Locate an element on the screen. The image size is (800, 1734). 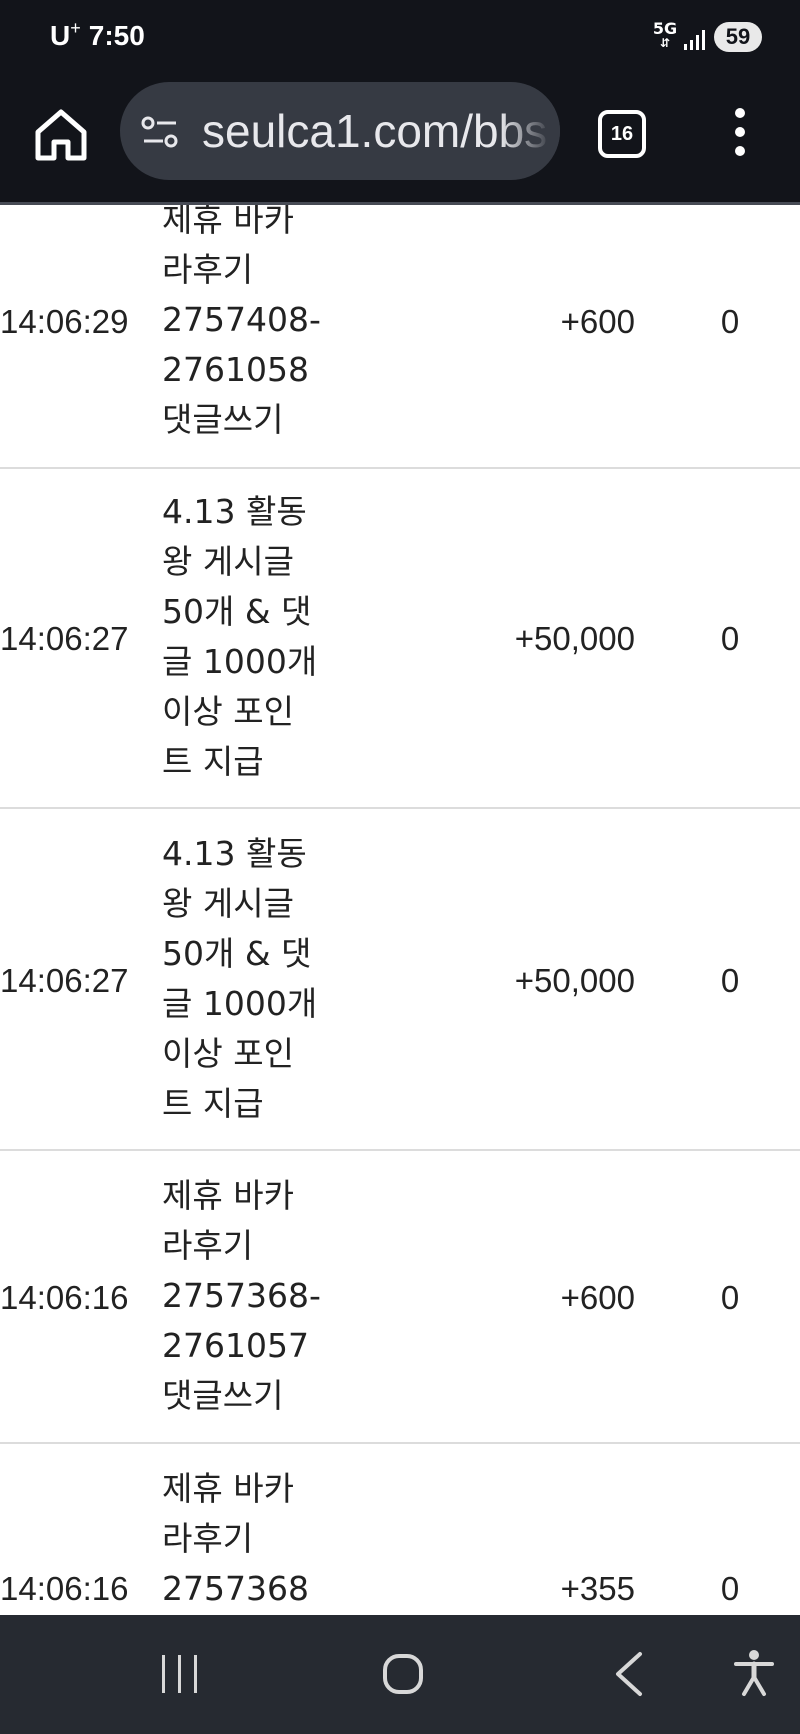
content-cell: 제휴 바카 라후기 2757368- 2761057 댓글쓰기 is located at coordinates (262, 1296).